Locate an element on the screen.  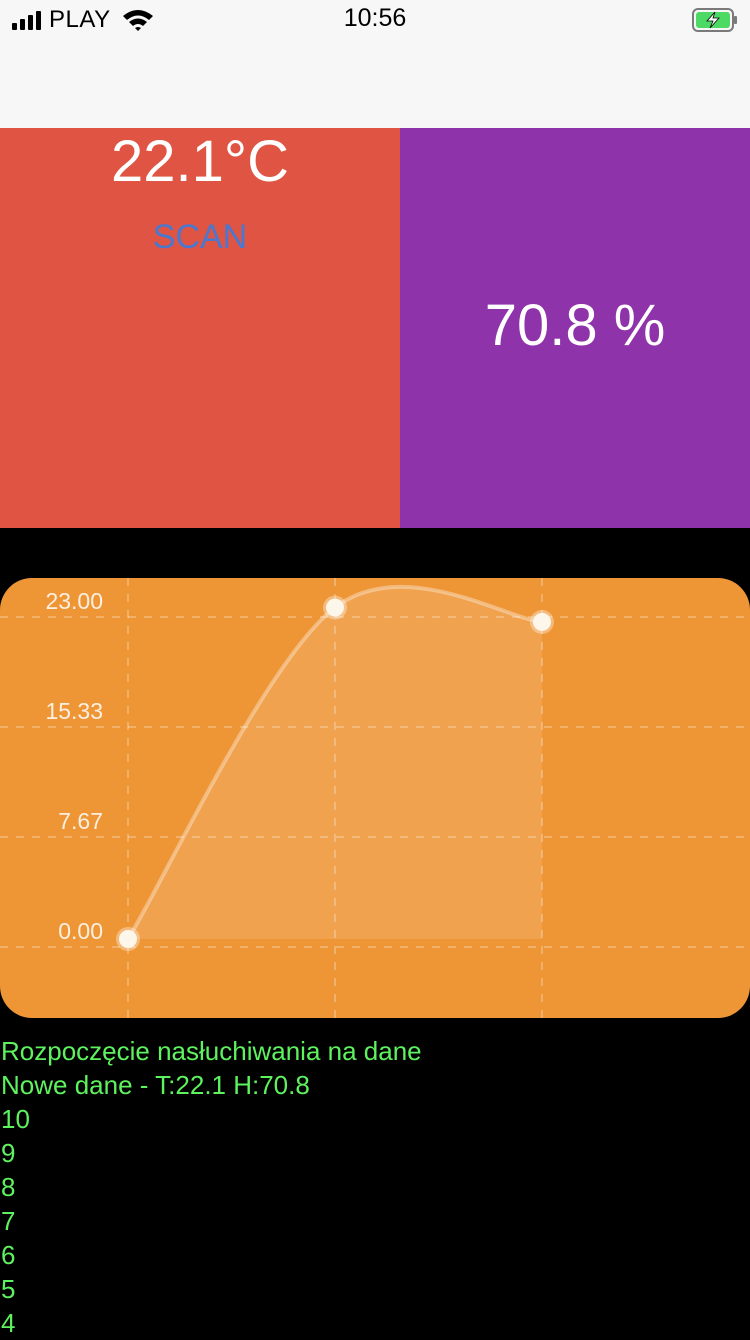
log-line: 8 is located at coordinates (8, 1187).